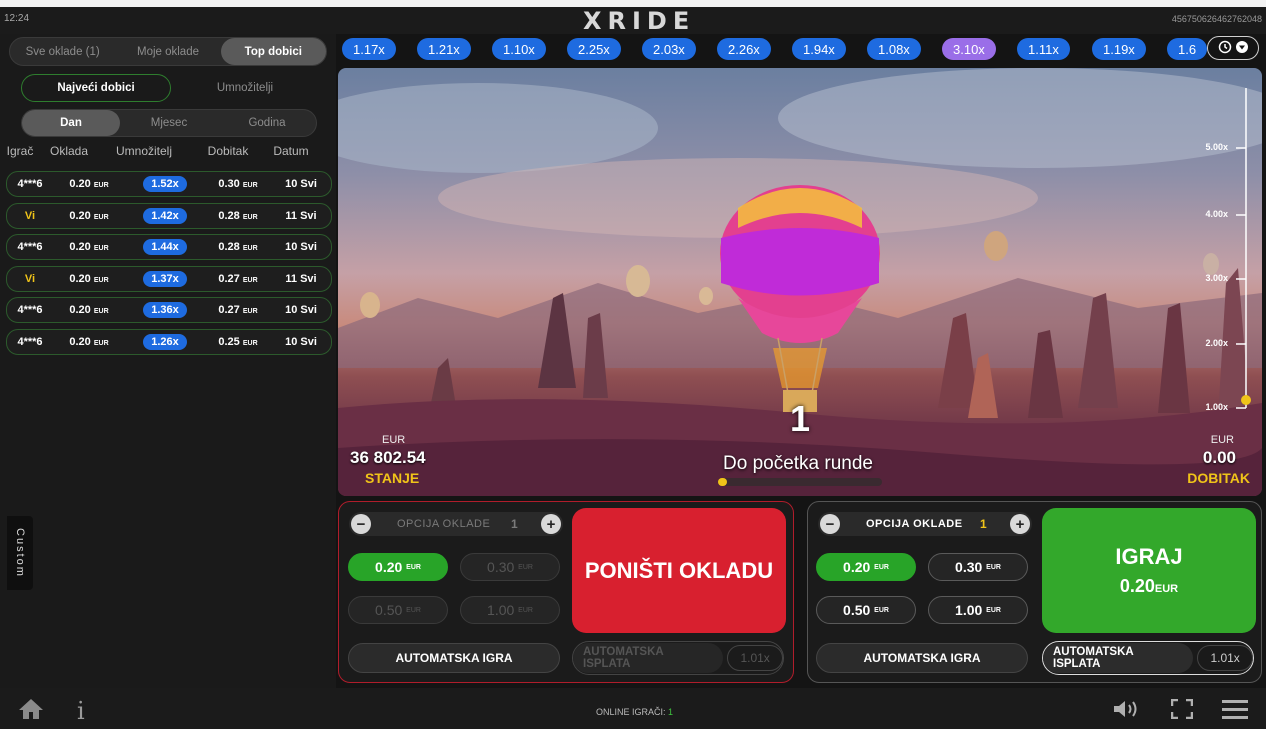 The height and width of the screenshot is (729, 1266). What do you see at coordinates (291, 151) in the screenshot?
I see `col-date: Datum` at bounding box center [291, 151].